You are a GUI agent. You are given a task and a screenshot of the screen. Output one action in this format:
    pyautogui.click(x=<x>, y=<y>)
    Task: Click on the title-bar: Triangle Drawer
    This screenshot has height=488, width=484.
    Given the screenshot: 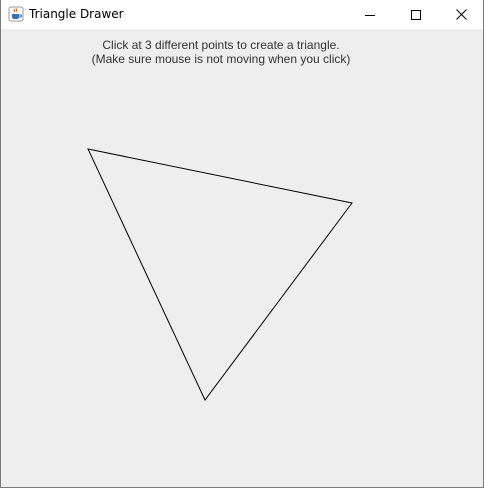 What is the action you would take?
    pyautogui.click(x=242, y=14)
    